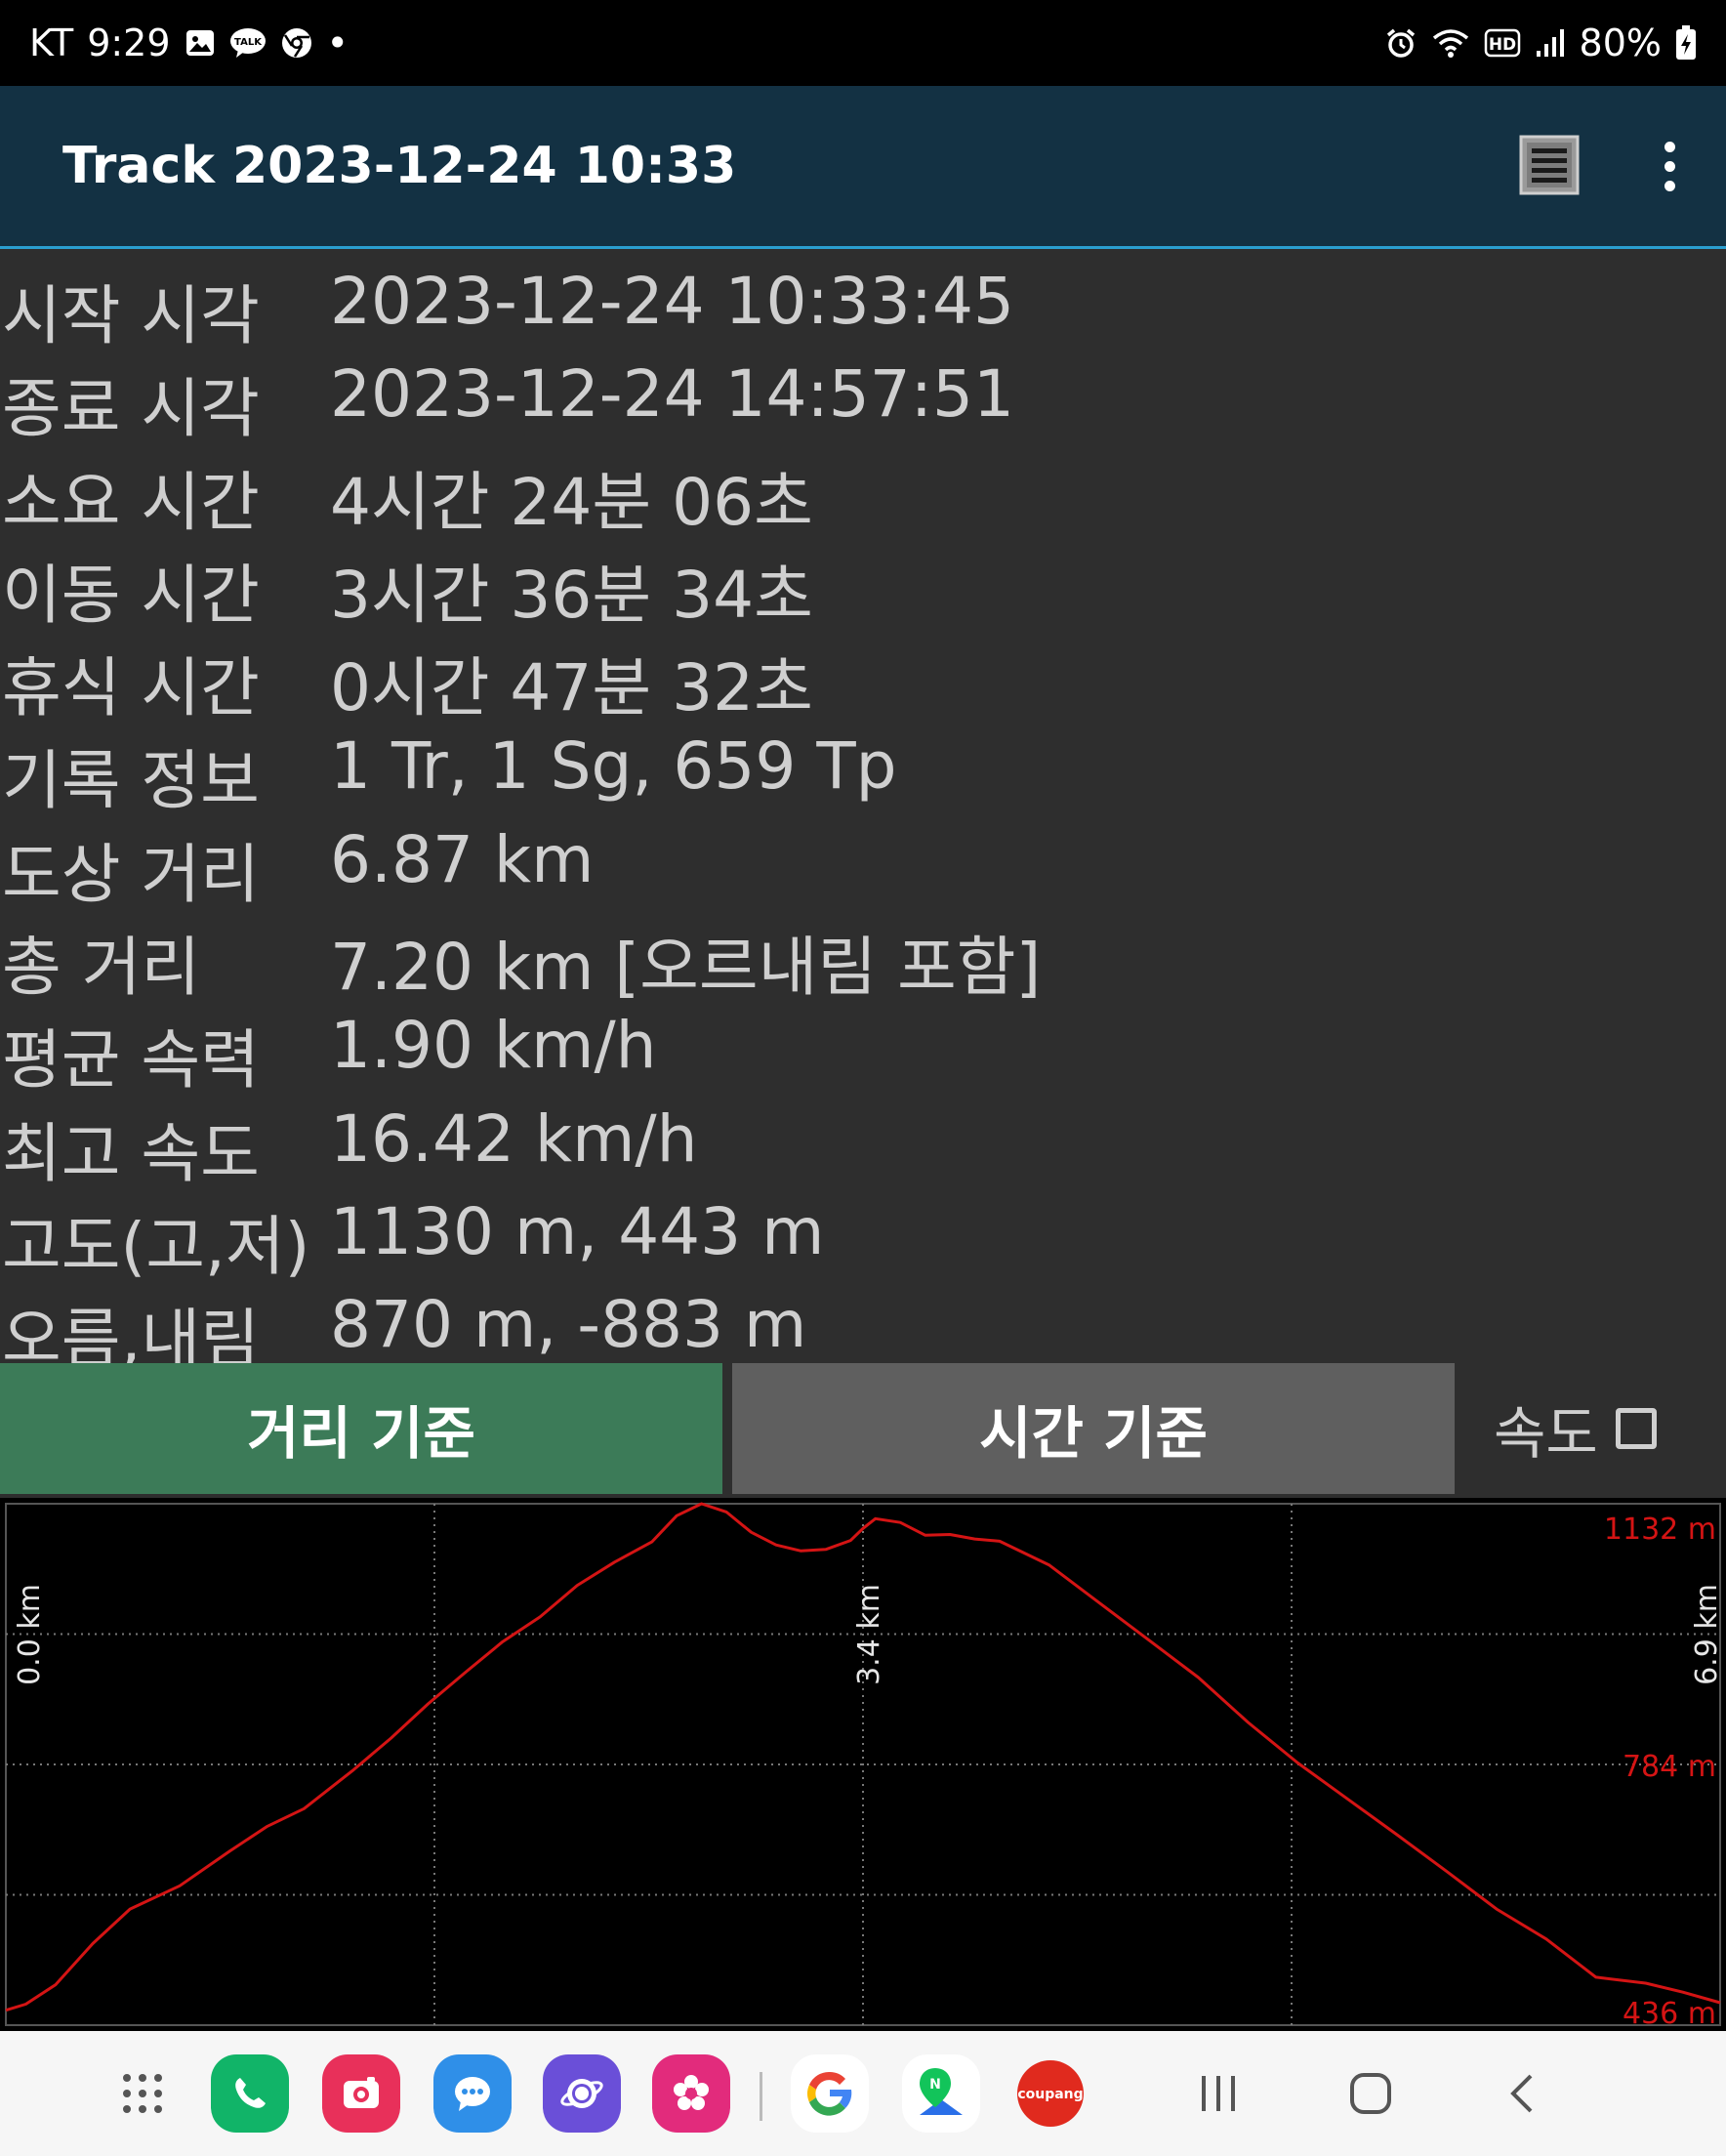 Image resolution: width=1726 pixels, height=2156 pixels. I want to click on svg-text: TALK, so click(249, 43).